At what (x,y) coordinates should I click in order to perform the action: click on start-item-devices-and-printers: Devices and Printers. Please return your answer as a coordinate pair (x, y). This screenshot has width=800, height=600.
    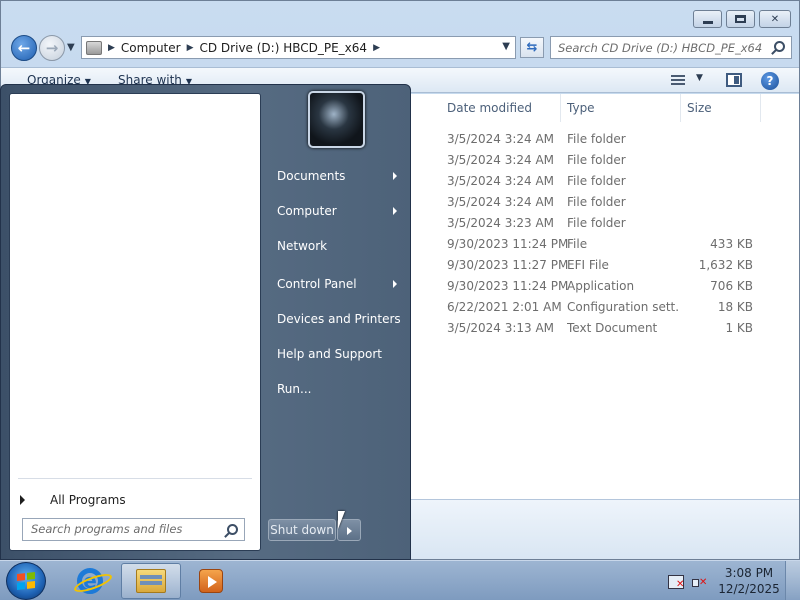
    Looking at the image, I should click on (335, 319).